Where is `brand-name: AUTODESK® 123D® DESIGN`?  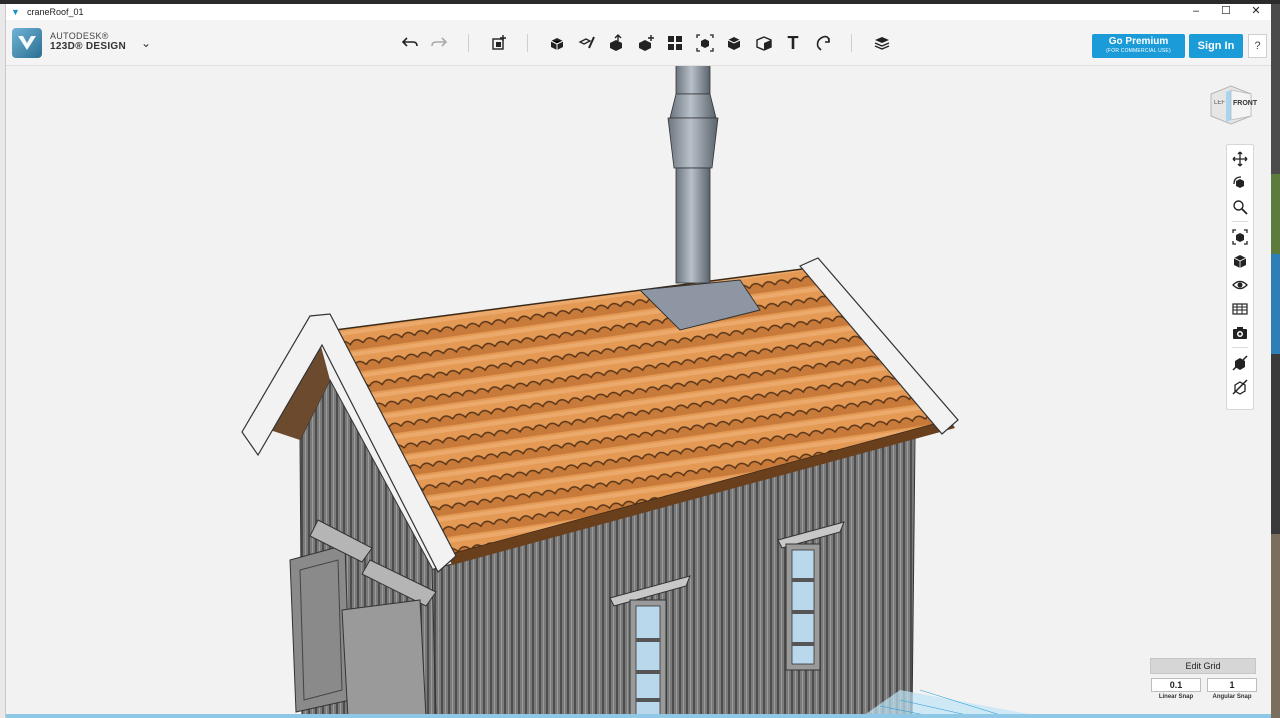 brand-name: AUTODESK® 123D® DESIGN is located at coordinates (88, 41).